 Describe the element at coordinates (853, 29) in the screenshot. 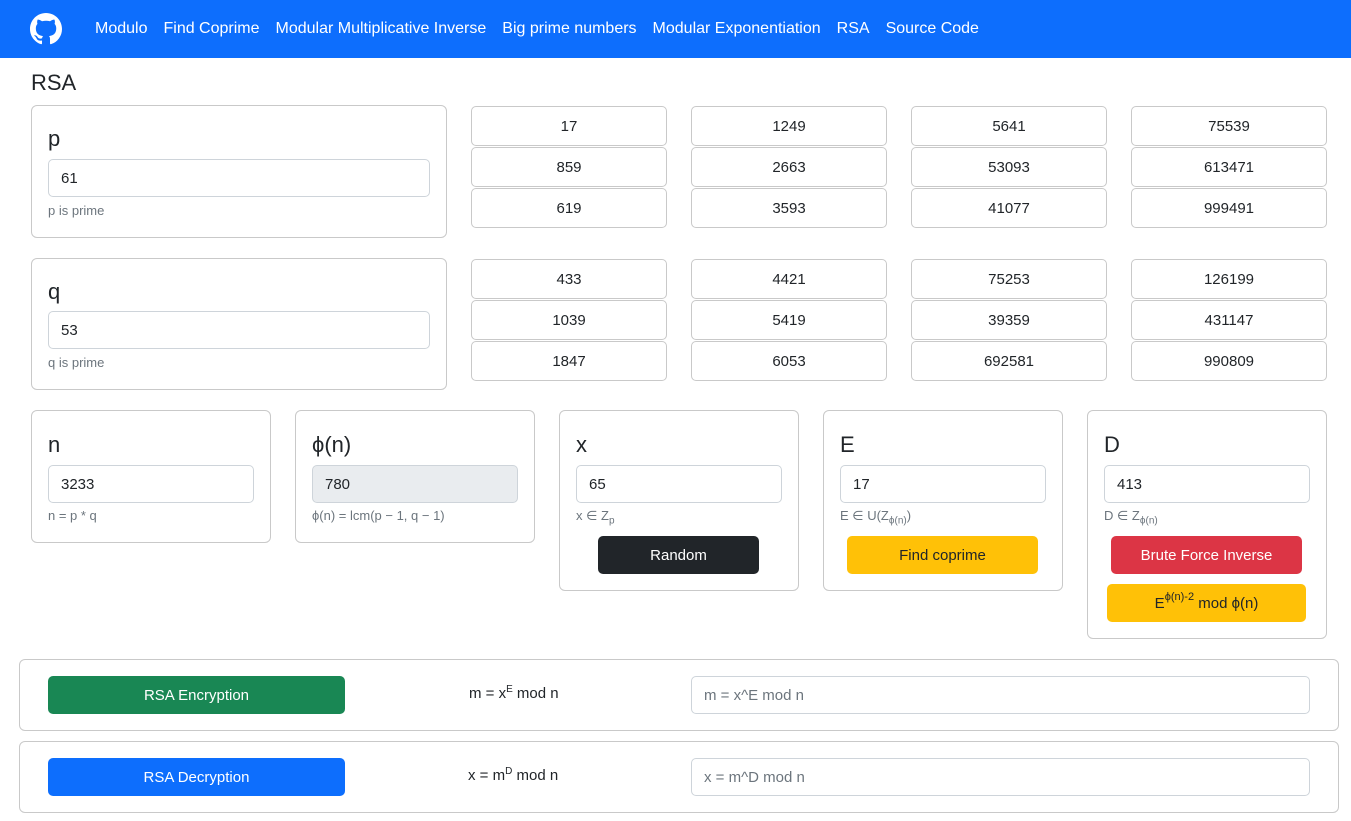

I see `nav-rsa: RSA` at that location.